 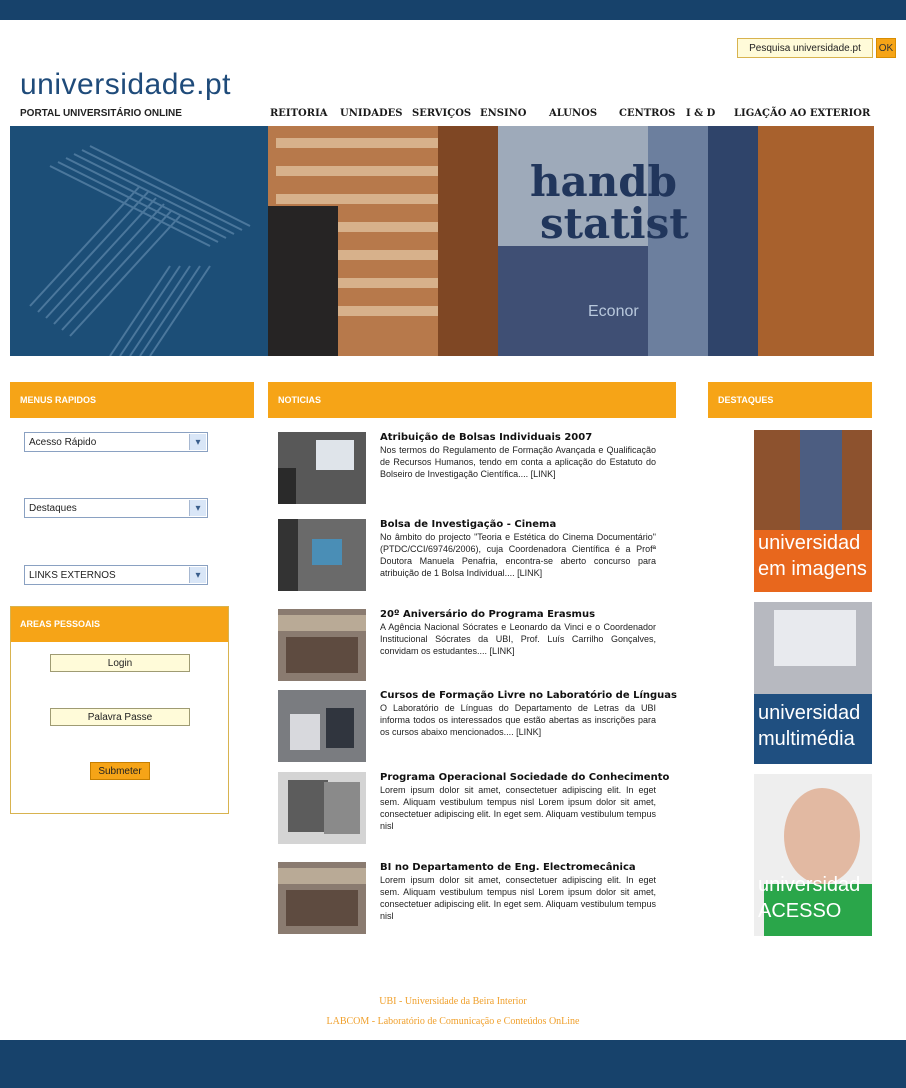 I want to click on acesso-rapido-value: Acesso Rápido, so click(x=63, y=442).